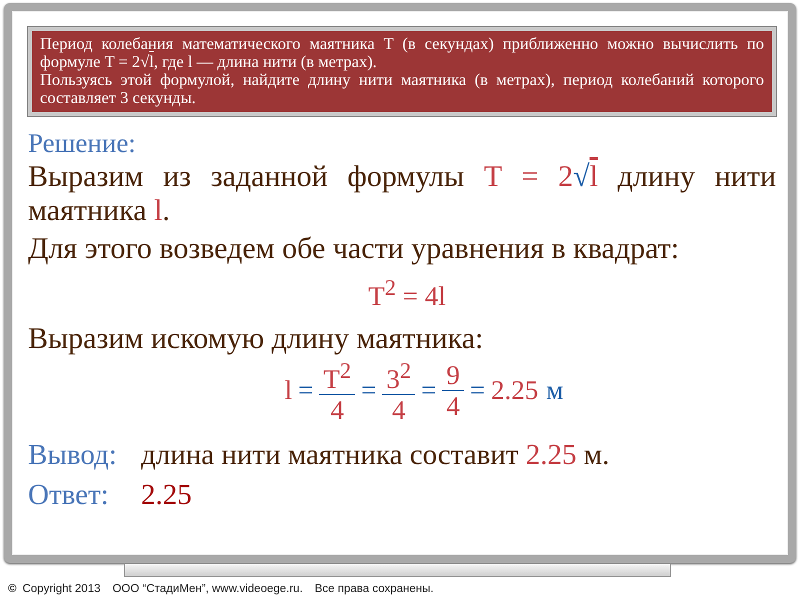 Image resolution: width=800 pixels, height=600 pixels. I want to click on solution-heading: Решение:, so click(82, 143).